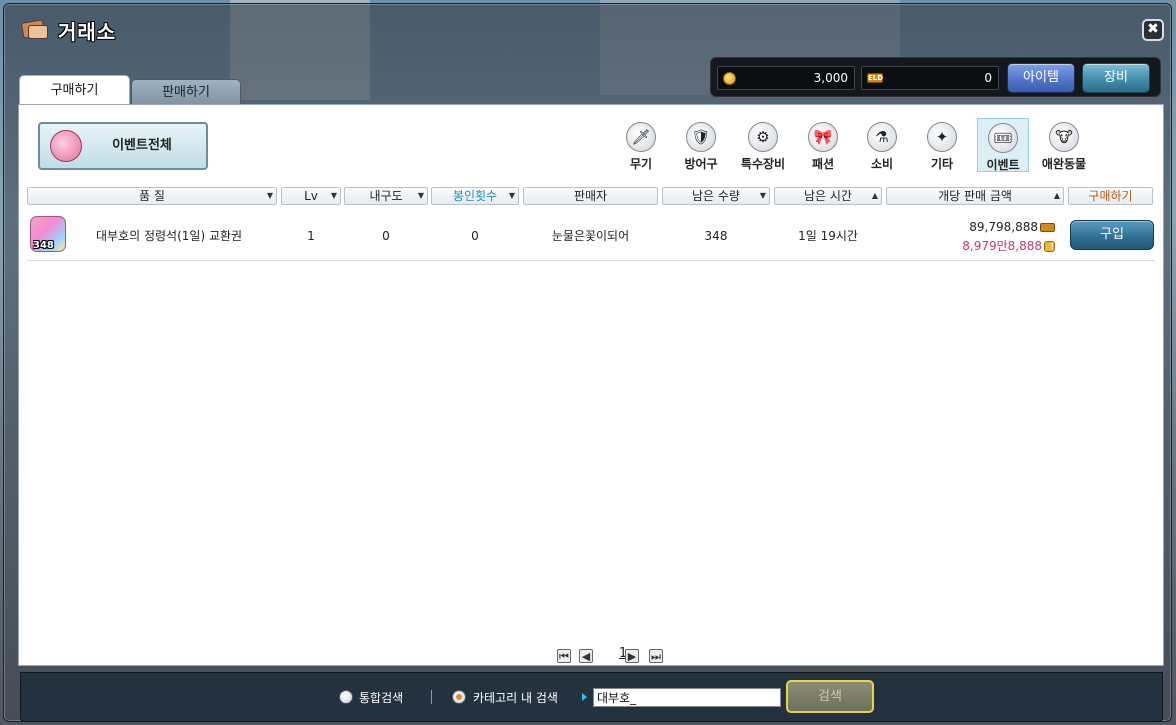 This screenshot has height=725, width=1176. I want to click on event-bag-icon, so click(66, 146).